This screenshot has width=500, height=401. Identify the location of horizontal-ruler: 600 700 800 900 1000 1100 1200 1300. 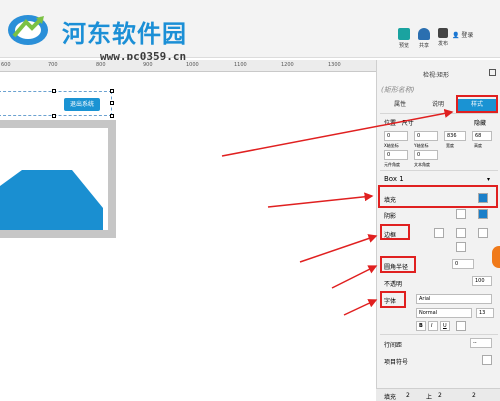
(188, 66).